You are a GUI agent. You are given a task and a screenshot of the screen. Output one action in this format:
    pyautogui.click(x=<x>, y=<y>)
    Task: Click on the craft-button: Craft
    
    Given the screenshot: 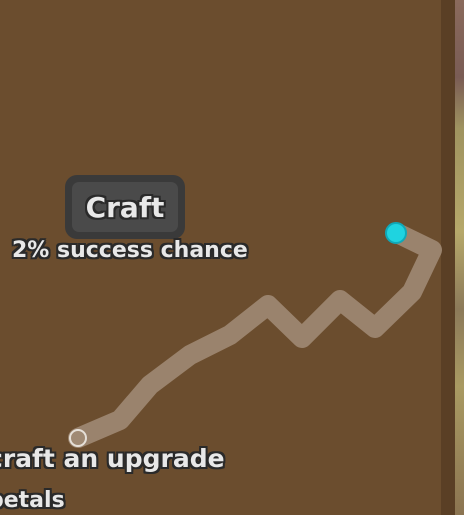 What is the action you would take?
    pyautogui.click(x=125, y=207)
    